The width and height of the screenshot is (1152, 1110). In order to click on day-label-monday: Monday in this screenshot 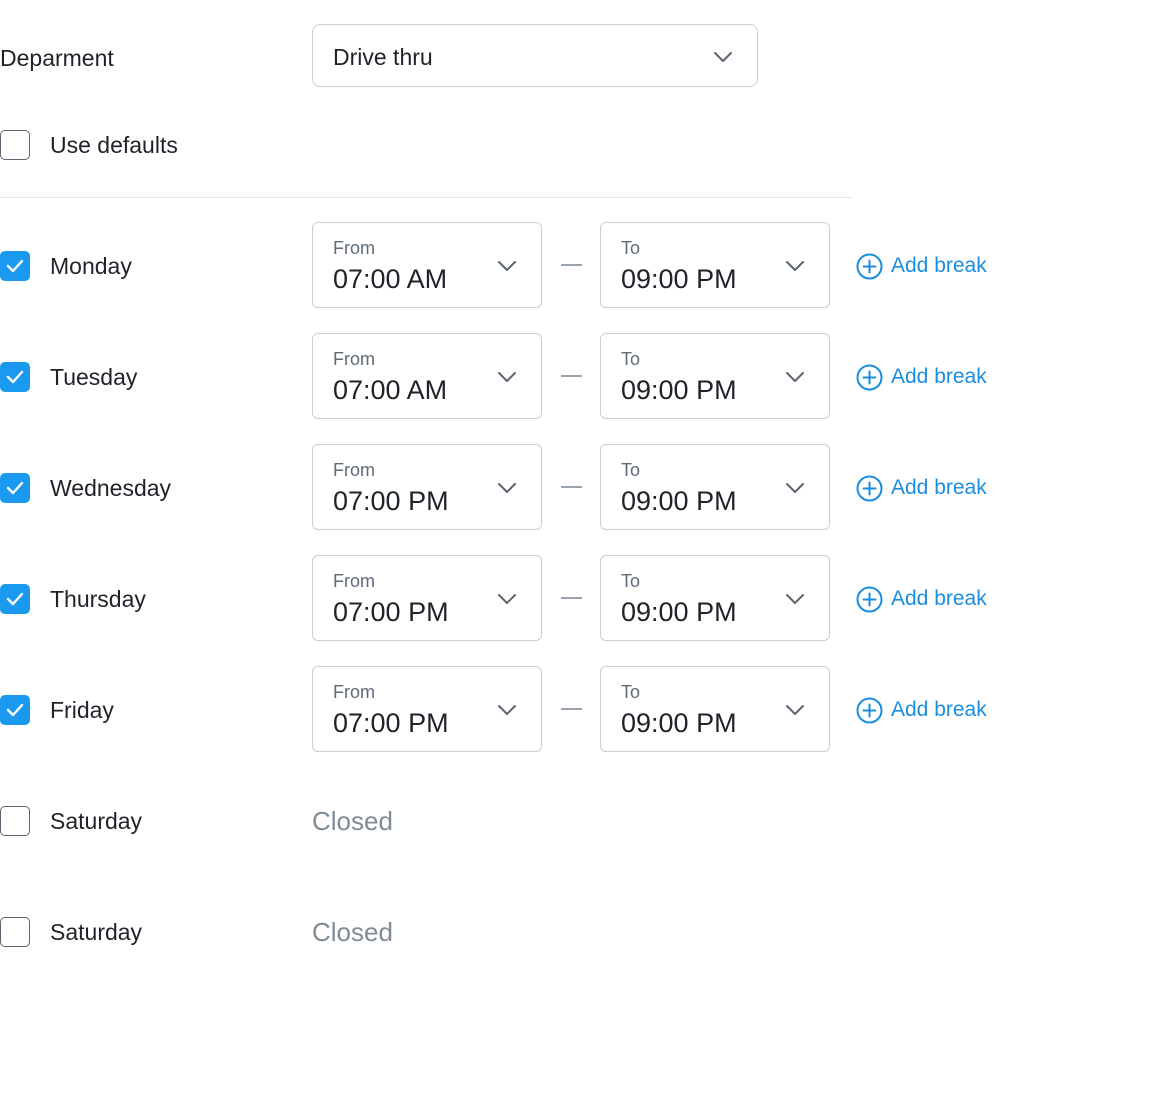, I will do `click(91, 266)`.